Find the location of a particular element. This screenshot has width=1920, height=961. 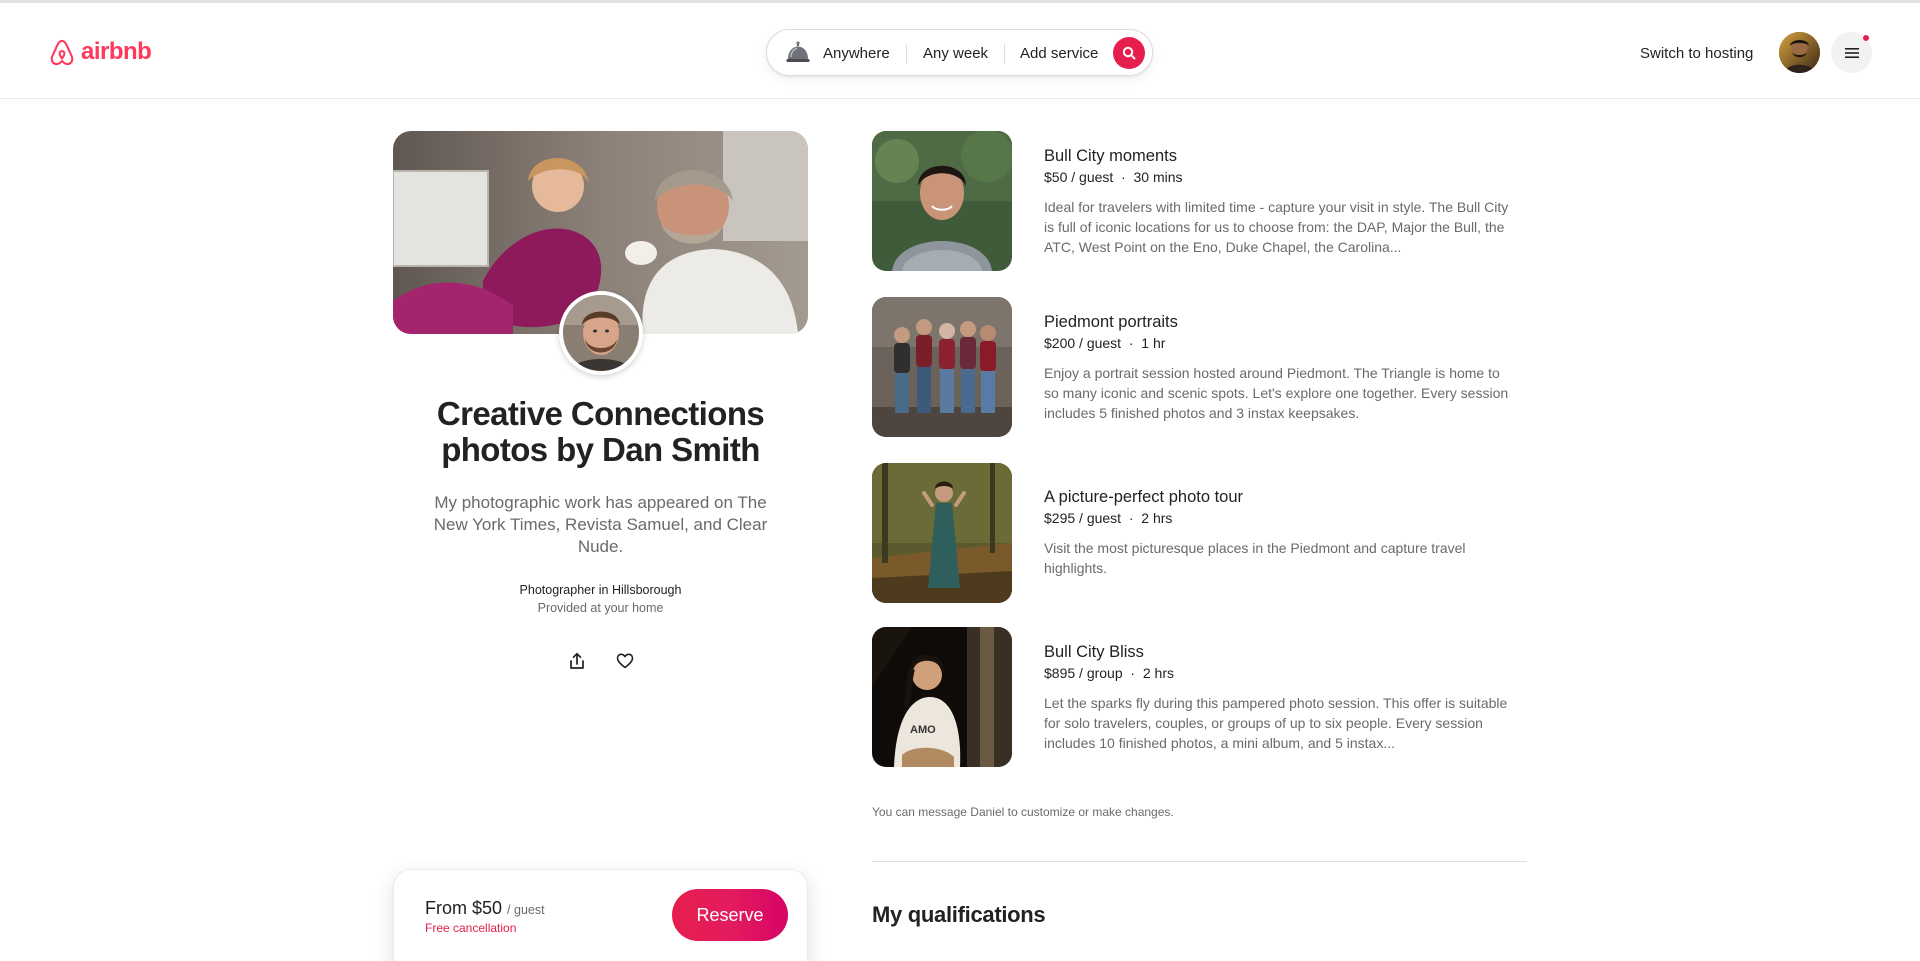

airbnb-belo-icon is located at coordinates (62, 52).